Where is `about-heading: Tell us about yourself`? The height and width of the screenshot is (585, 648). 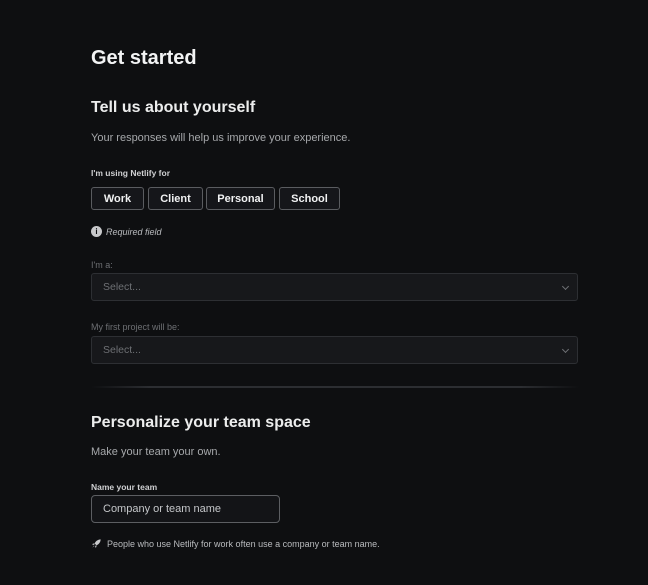
about-heading: Tell us about yourself is located at coordinates (173, 107).